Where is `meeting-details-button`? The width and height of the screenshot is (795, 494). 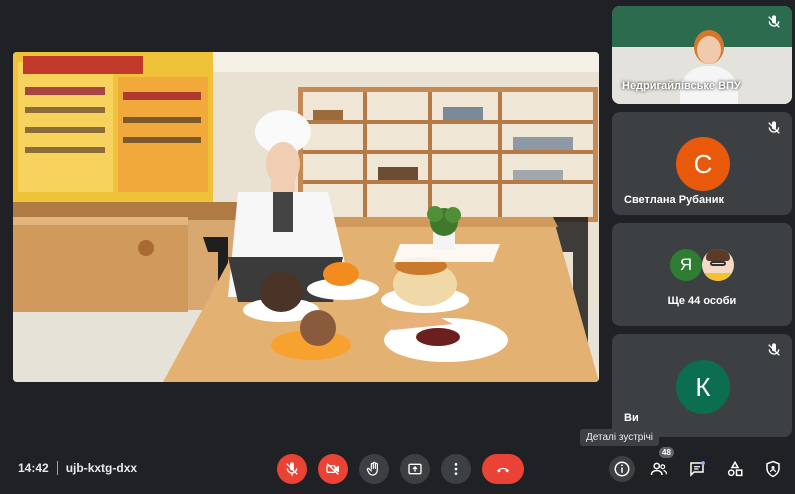
meeting-details-button is located at coordinates (622, 469).